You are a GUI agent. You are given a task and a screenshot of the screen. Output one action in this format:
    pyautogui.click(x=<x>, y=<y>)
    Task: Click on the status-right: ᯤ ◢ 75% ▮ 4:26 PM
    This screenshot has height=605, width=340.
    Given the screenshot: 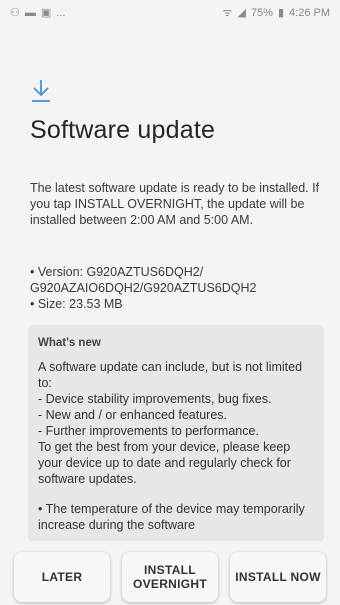 What is the action you would take?
    pyautogui.click(x=276, y=13)
    